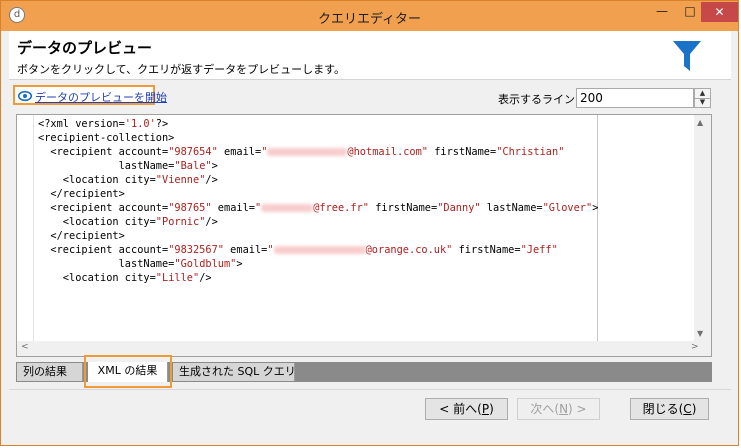 This screenshot has height=448, width=741. I want to click on start-preview-link: データのプレビューを開始, so click(90, 95).